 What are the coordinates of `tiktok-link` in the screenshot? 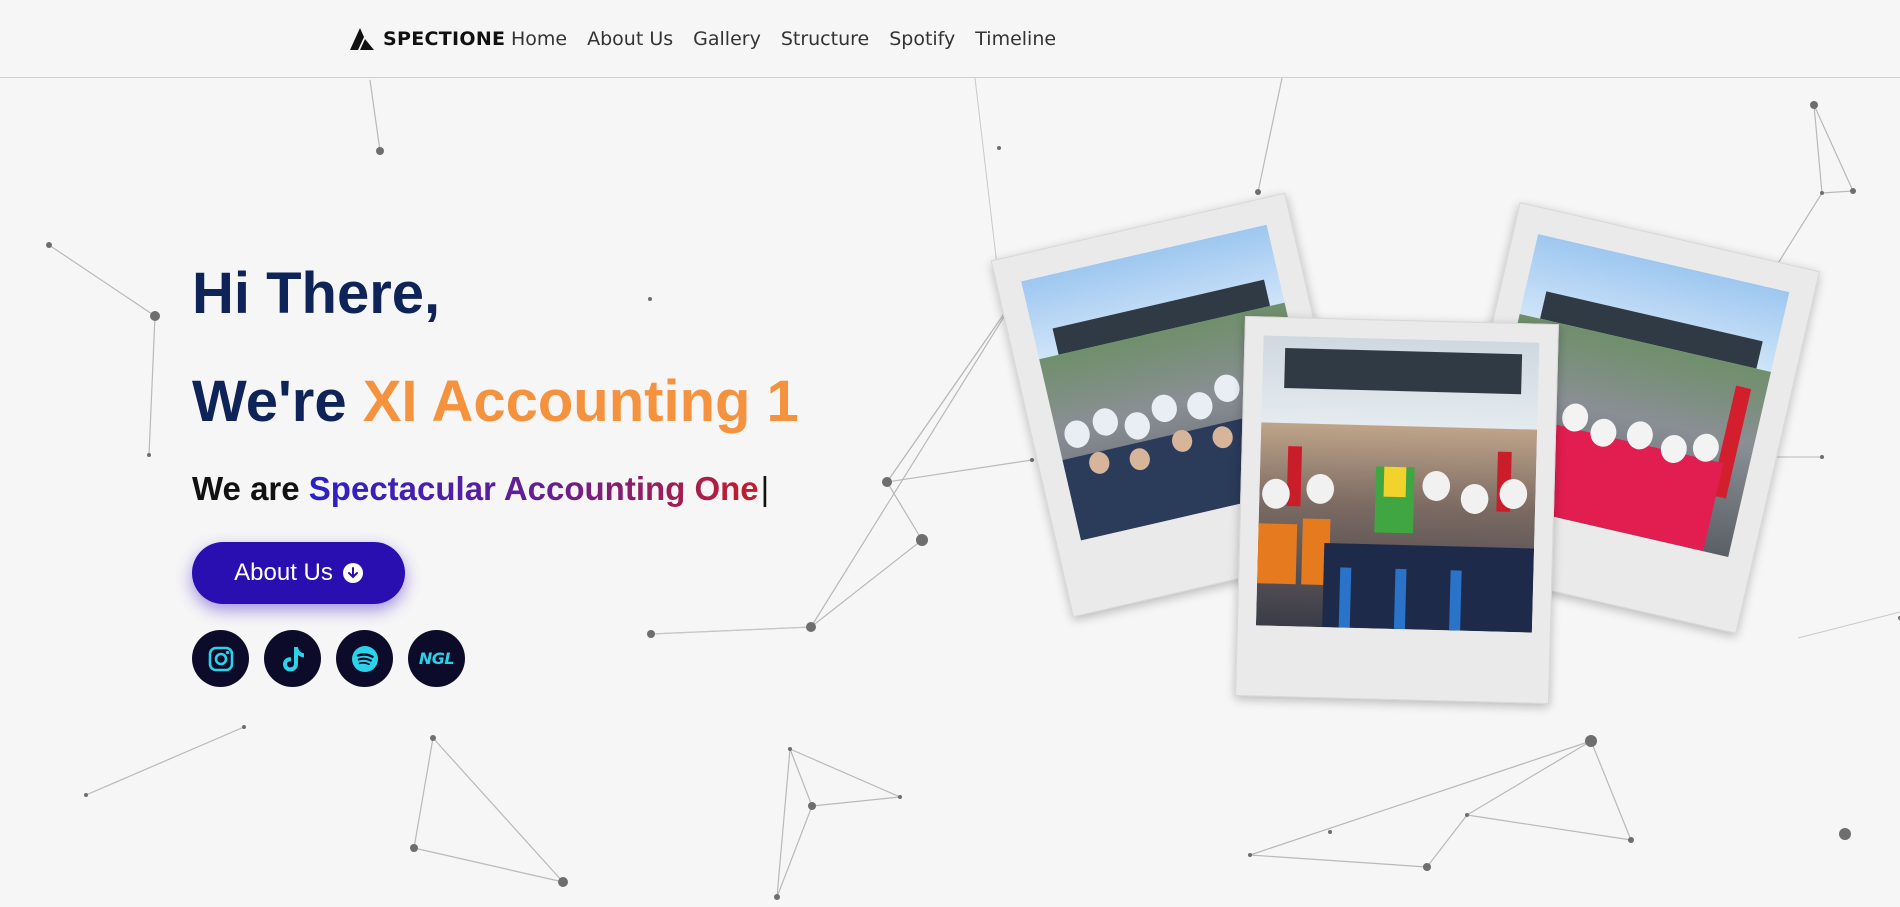 It's located at (292, 658).